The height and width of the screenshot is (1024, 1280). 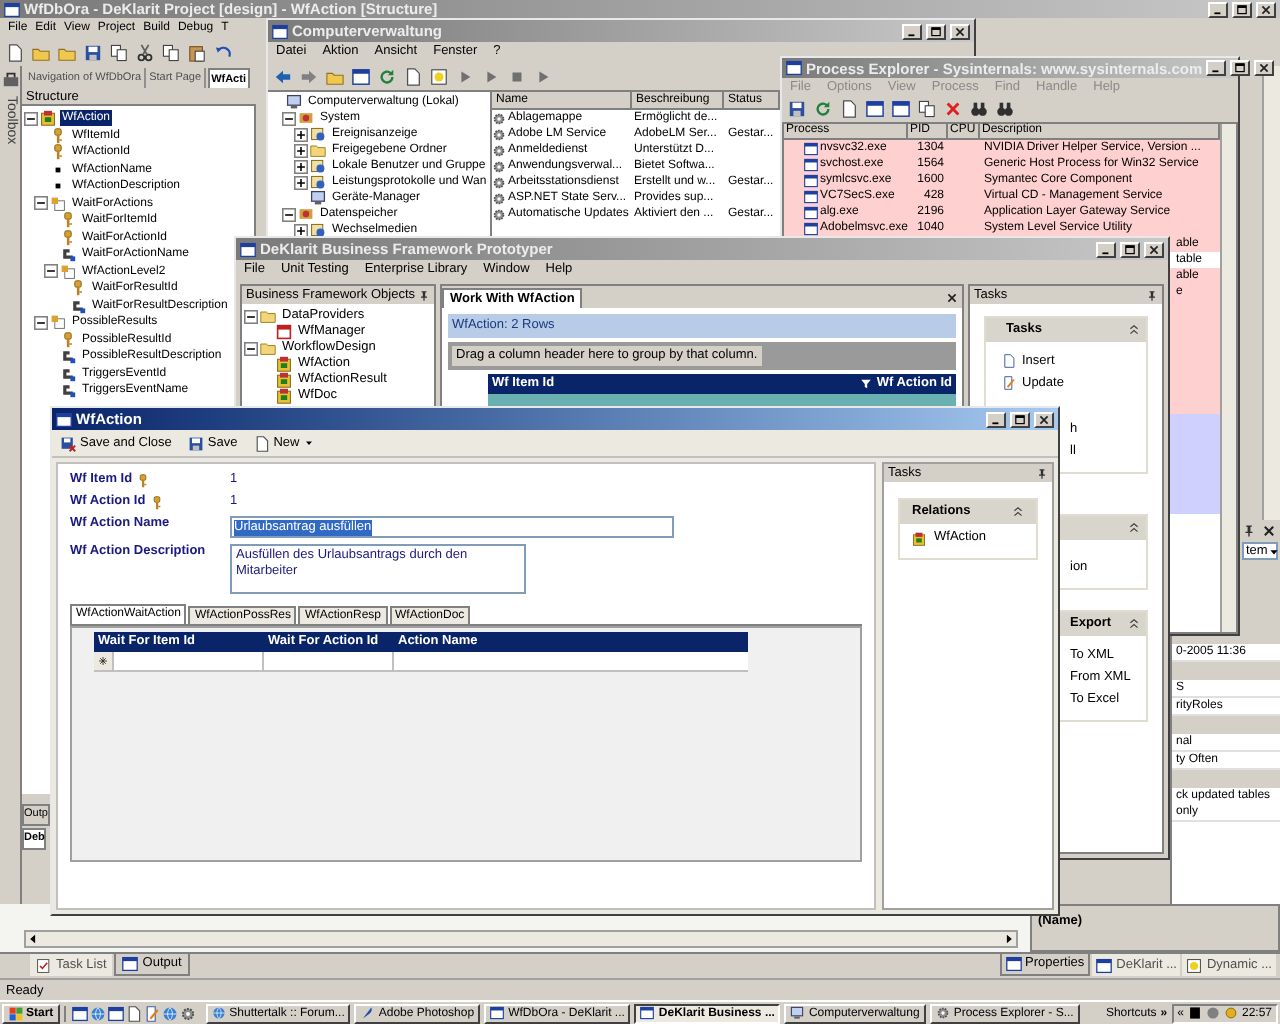 I want to click on square-icon, so click(x=1194, y=1013).